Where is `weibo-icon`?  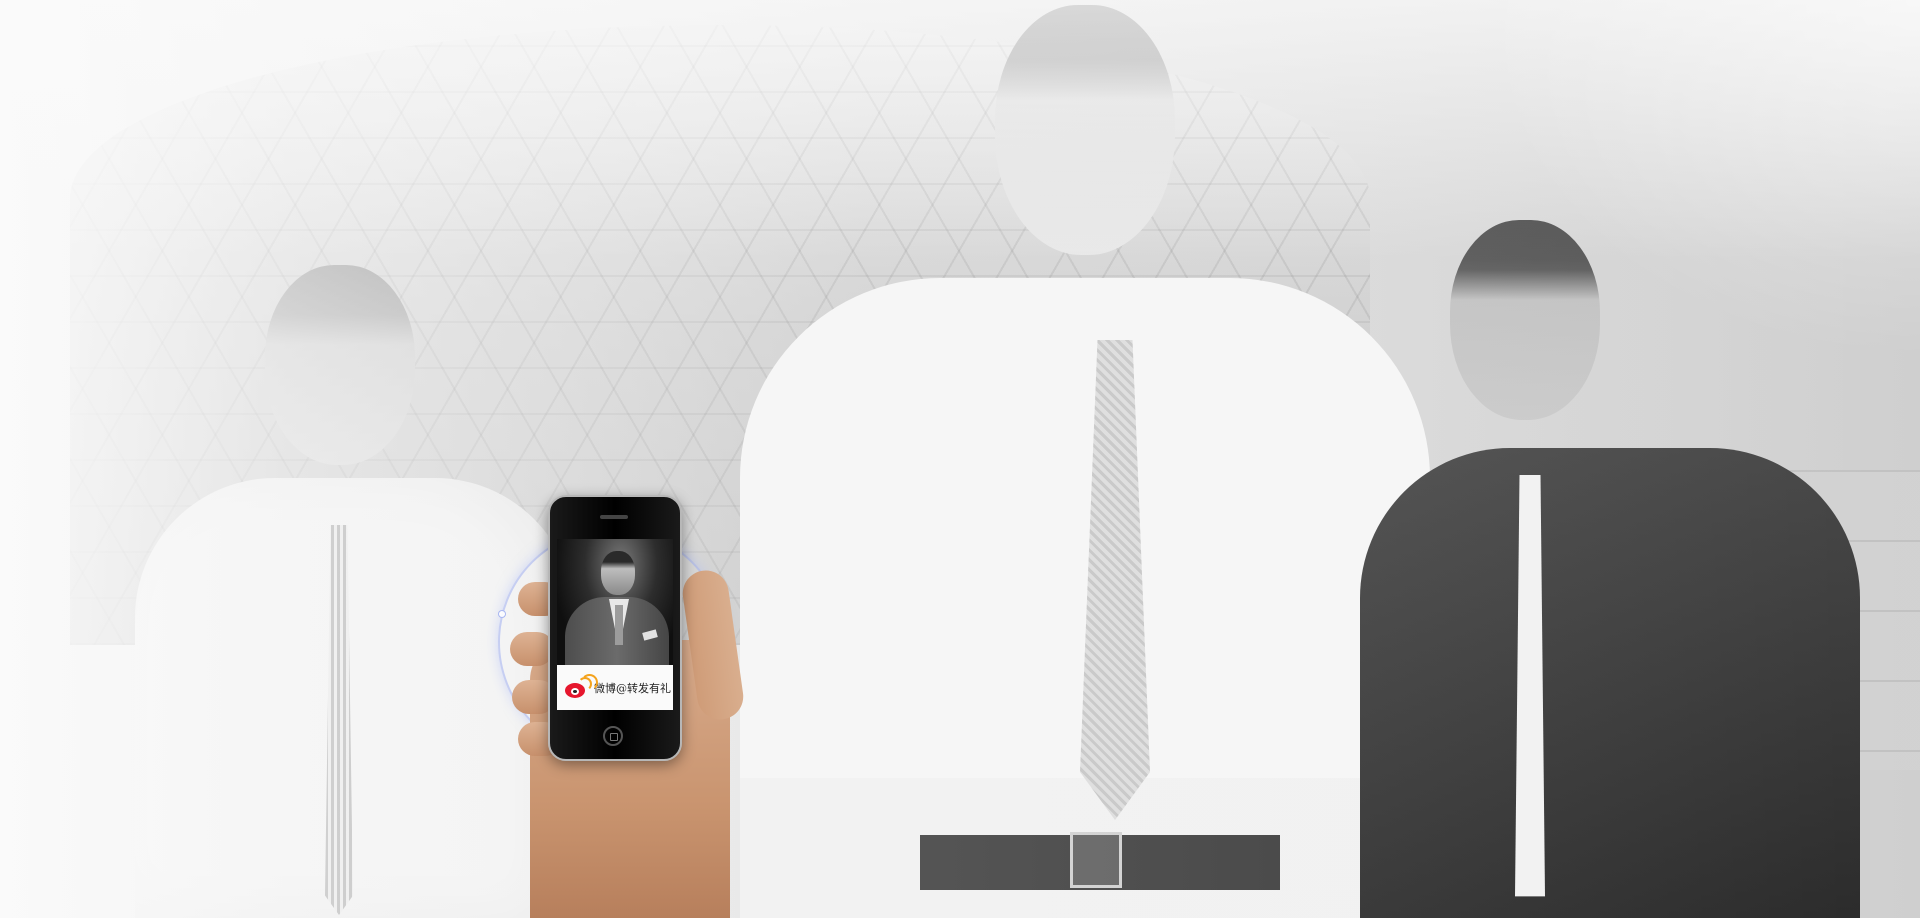
weibo-icon is located at coordinates (581, 686).